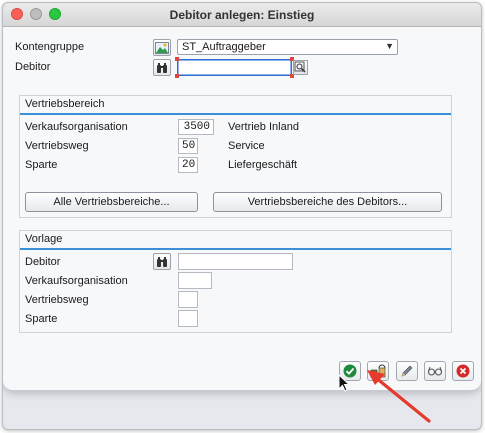 Image resolution: width=485 pixels, height=433 pixels. Describe the element at coordinates (188, 299) in the screenshot. I see `vorlage-vtweg-input` at that location.